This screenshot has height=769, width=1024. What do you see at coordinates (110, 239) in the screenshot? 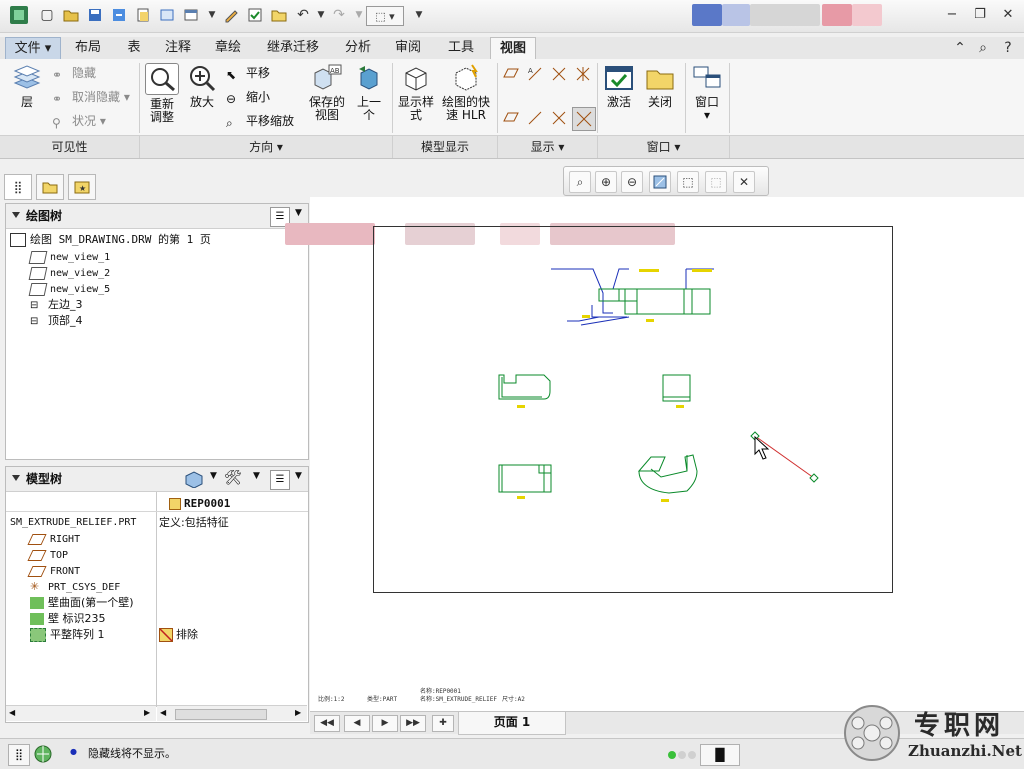
I see `drawing-tree-root: 绘图 SM_DRAWING.DRW 的第 1 页` at bounding box center [110, 239].